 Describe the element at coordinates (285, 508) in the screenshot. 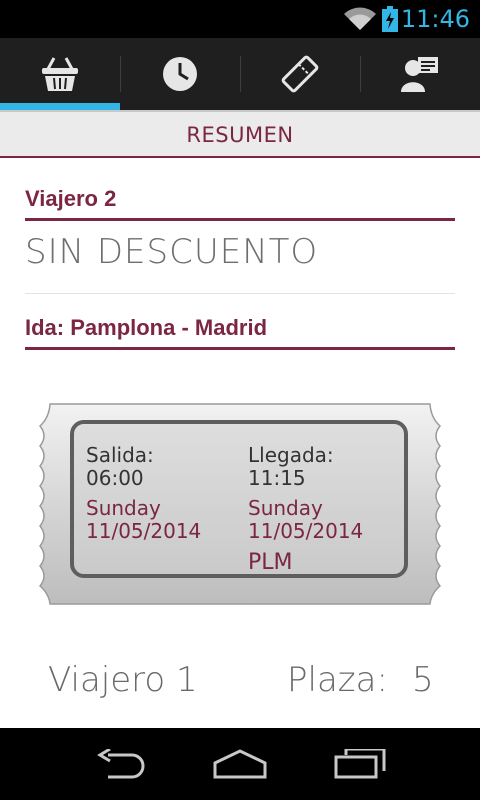

I see `arrival-day: Sunday` at that location.